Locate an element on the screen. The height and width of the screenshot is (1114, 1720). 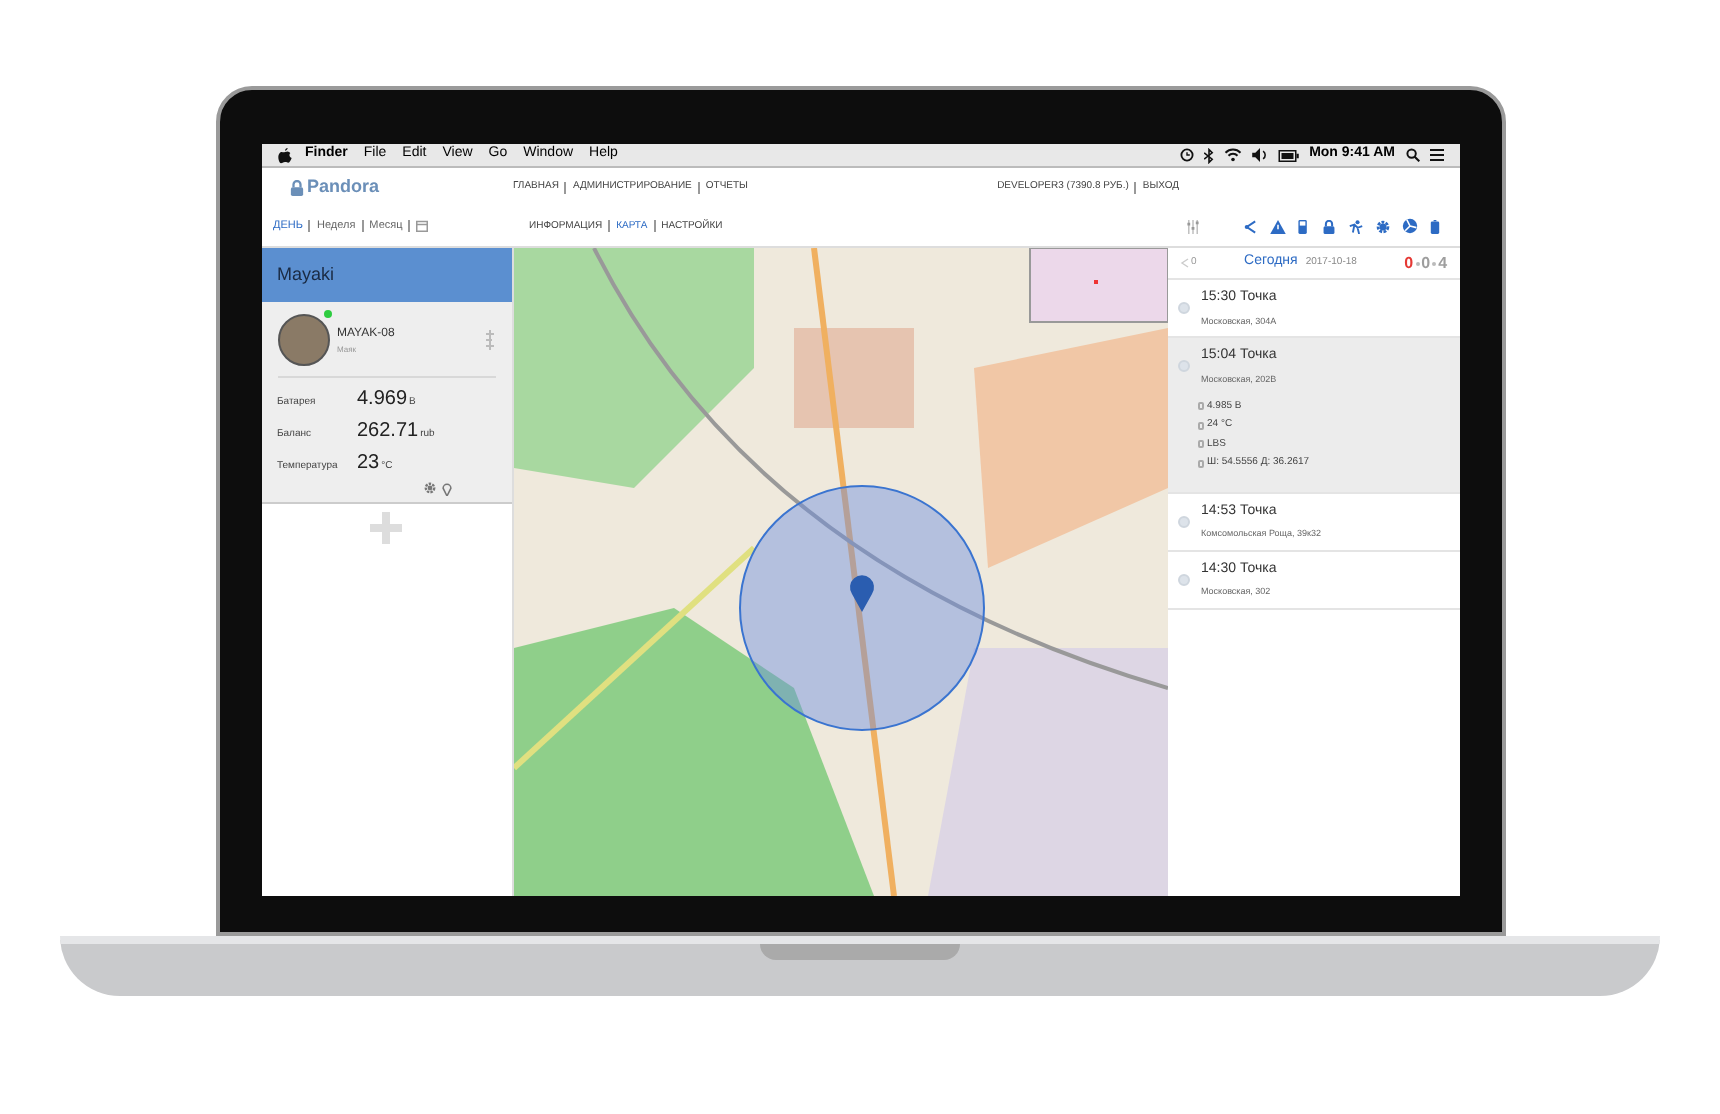
bluetooth-icon is located at coordinates (1208, 155).